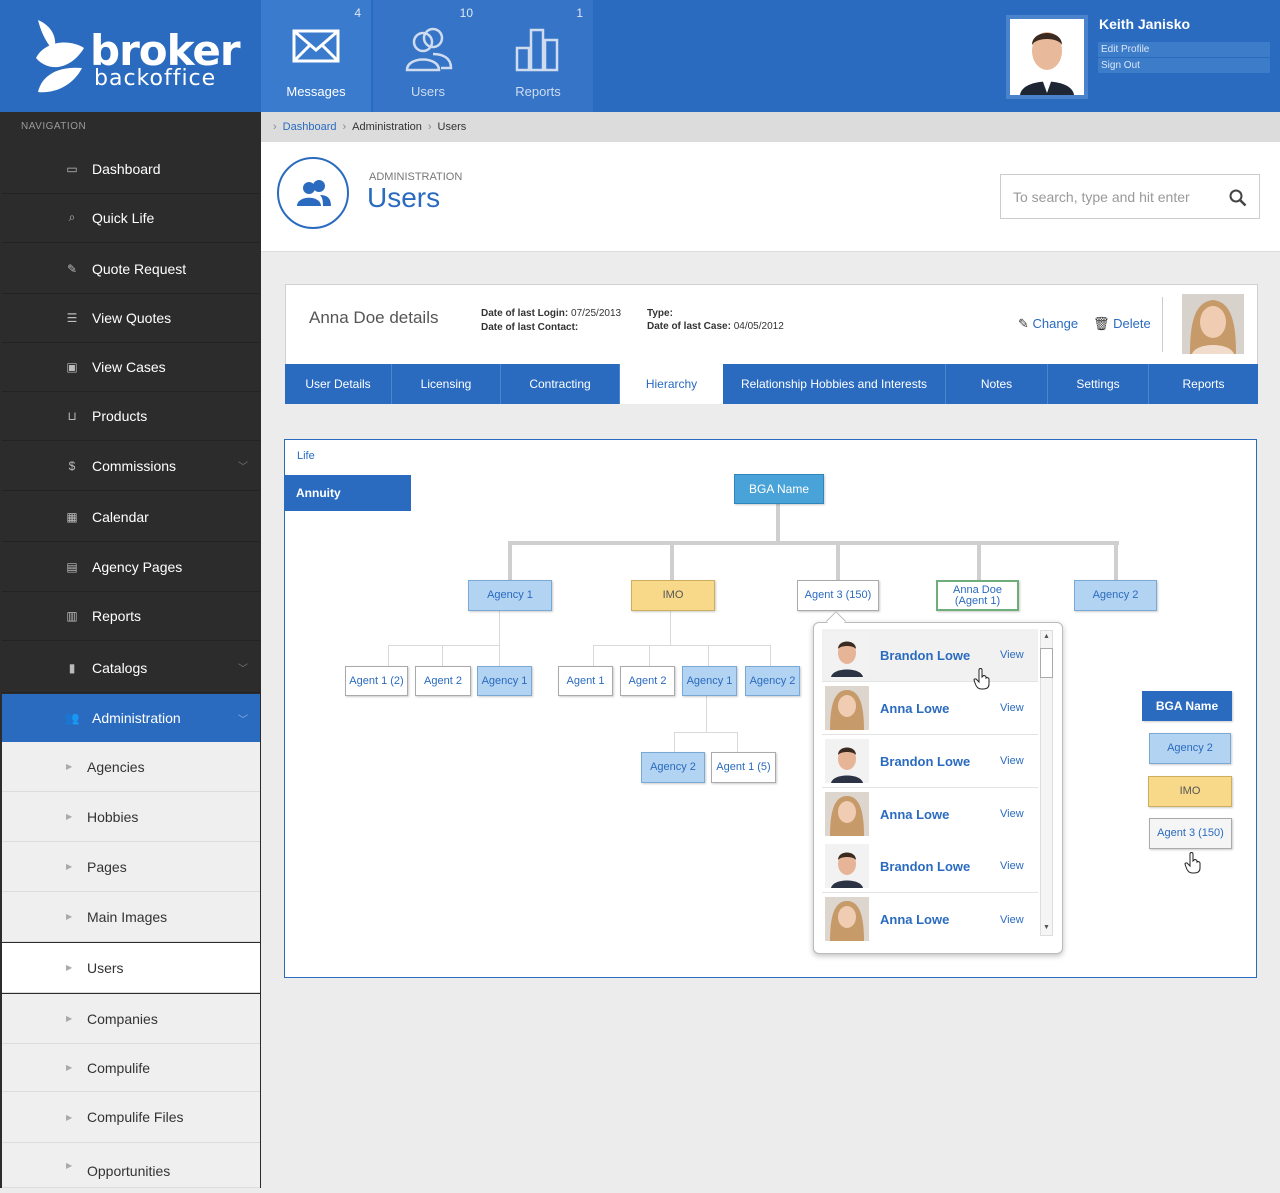  What do you see at coordinates (1213, 324) in the screenshot?
I see `user-photo` at bounding box center [1213, 324].